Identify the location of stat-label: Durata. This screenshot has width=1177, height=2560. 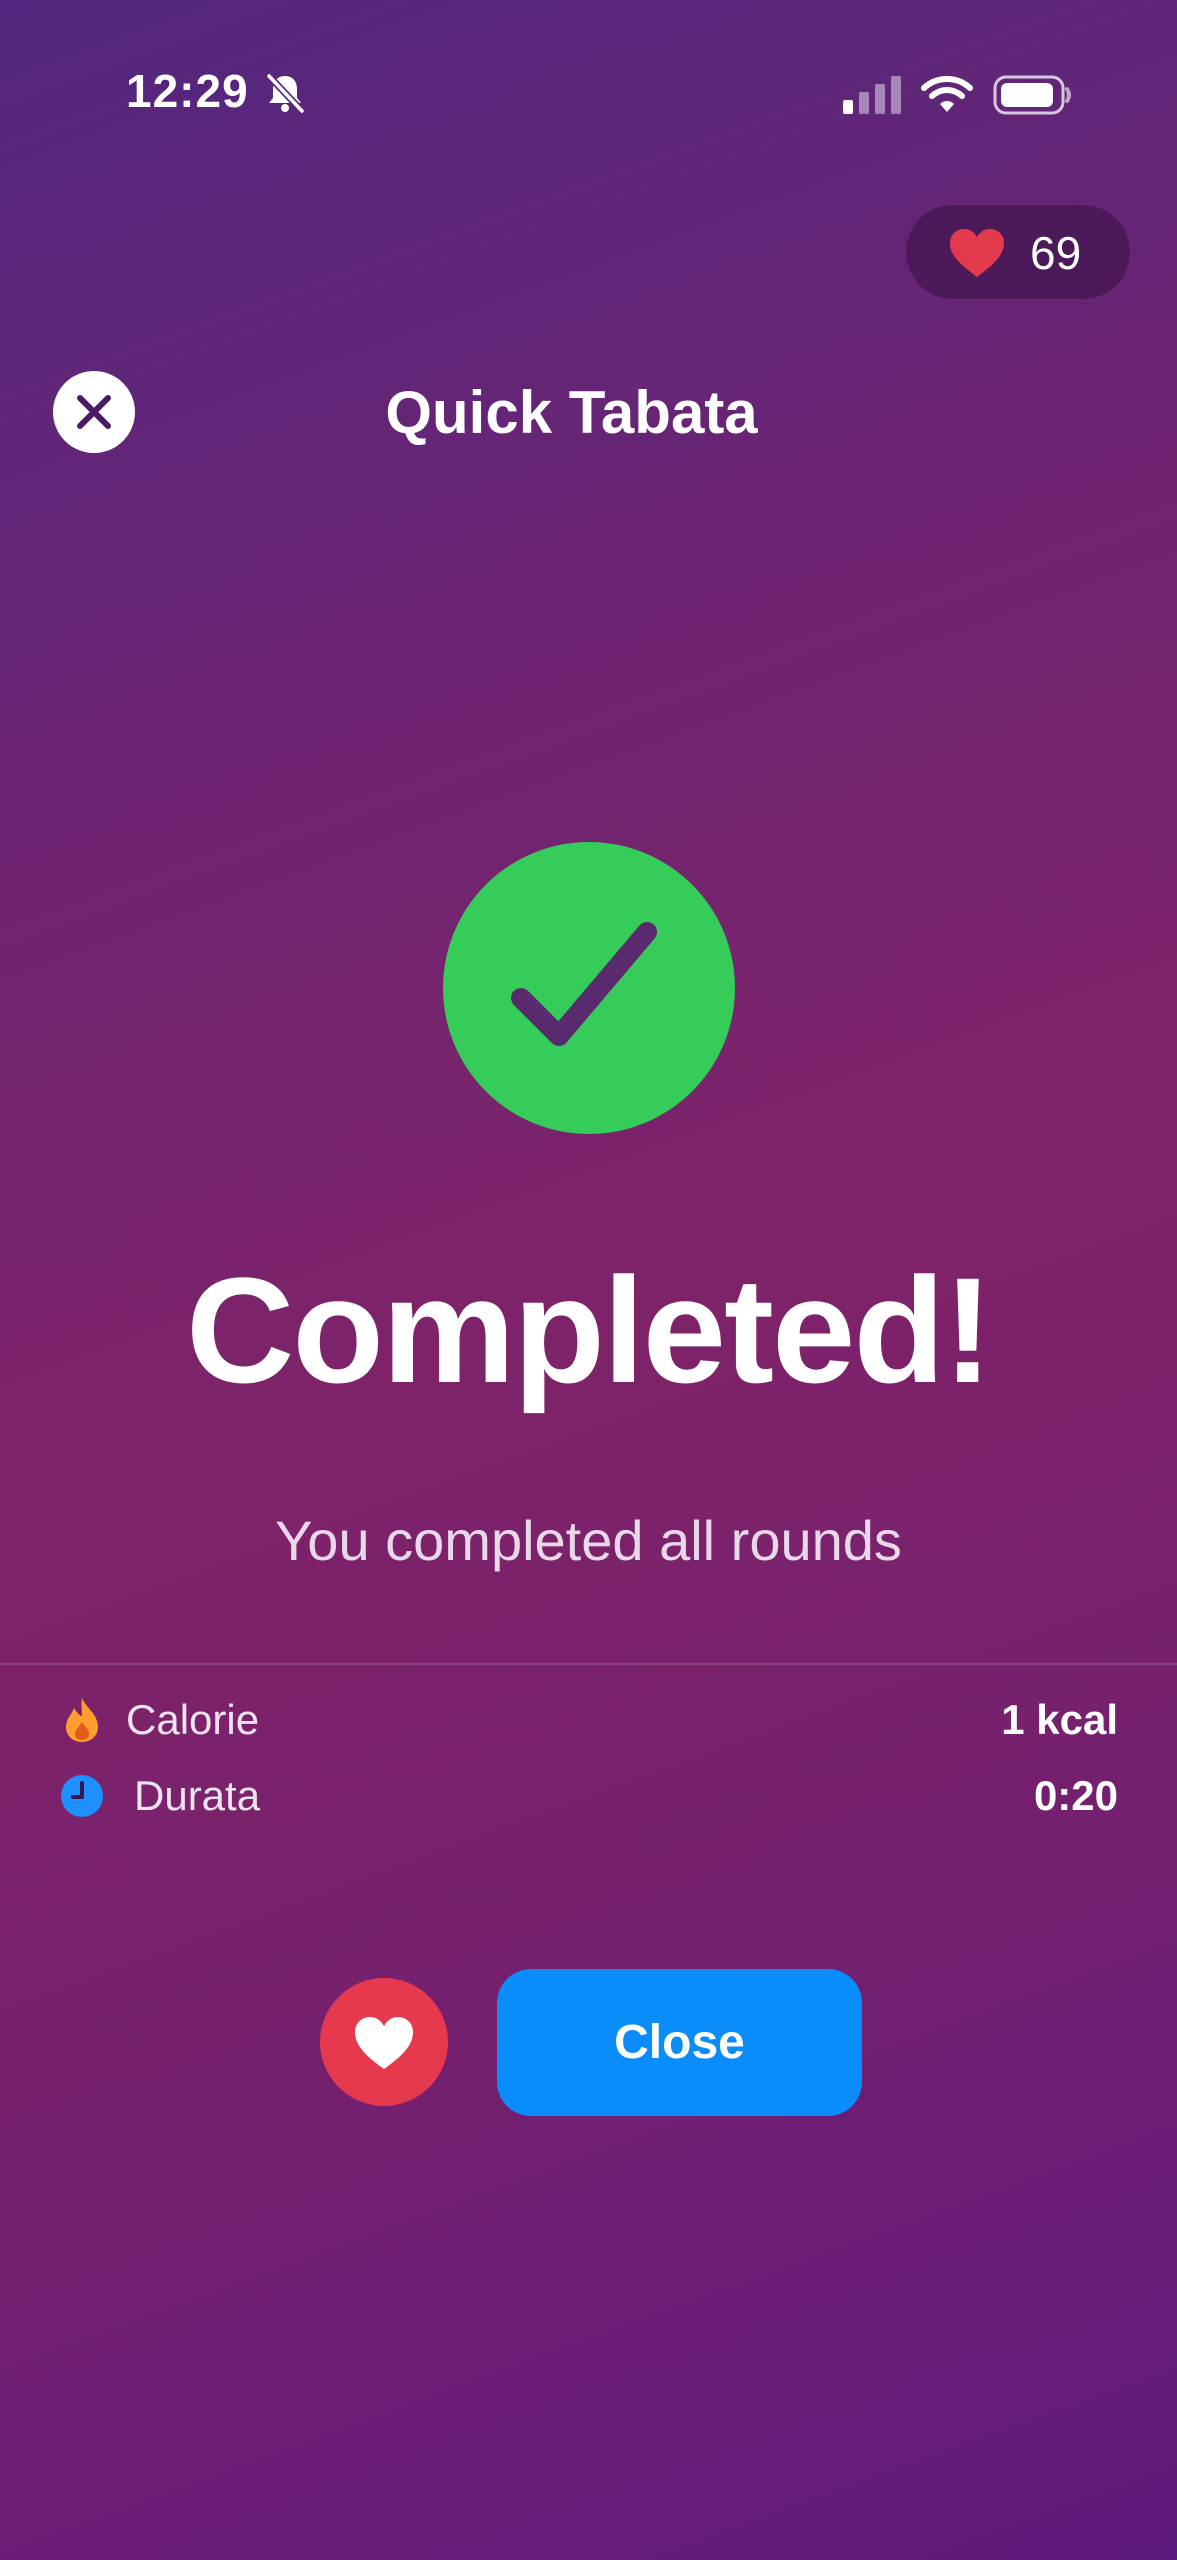
(197, 1795).